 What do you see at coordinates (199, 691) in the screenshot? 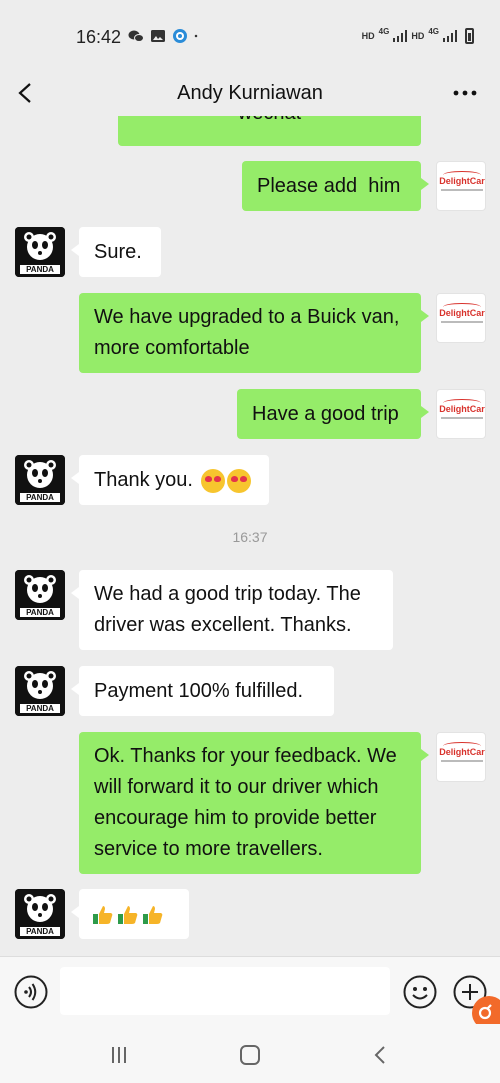
I see `message-text: Payment 100% fulfilled.` at bounding box center [199, 691].